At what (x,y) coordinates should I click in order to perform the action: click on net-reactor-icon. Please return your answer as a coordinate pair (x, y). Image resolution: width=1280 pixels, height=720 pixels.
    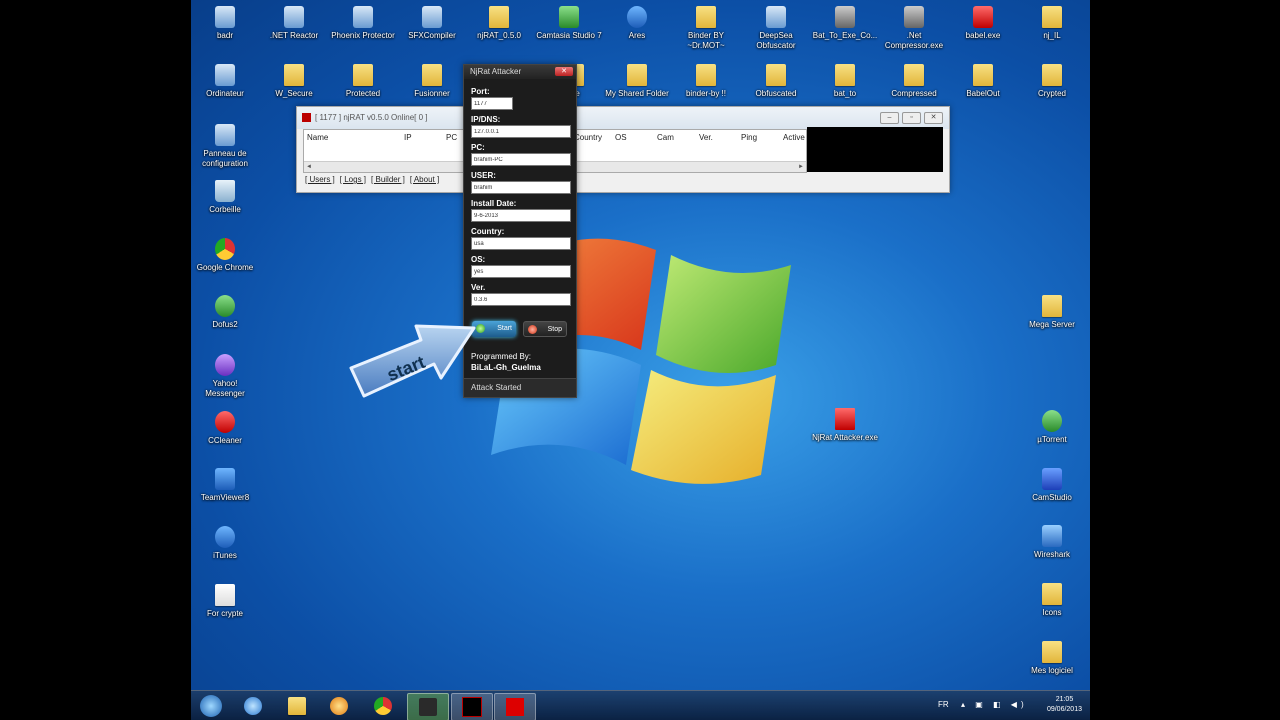
    Looking at the image, I should click on (294, 17).